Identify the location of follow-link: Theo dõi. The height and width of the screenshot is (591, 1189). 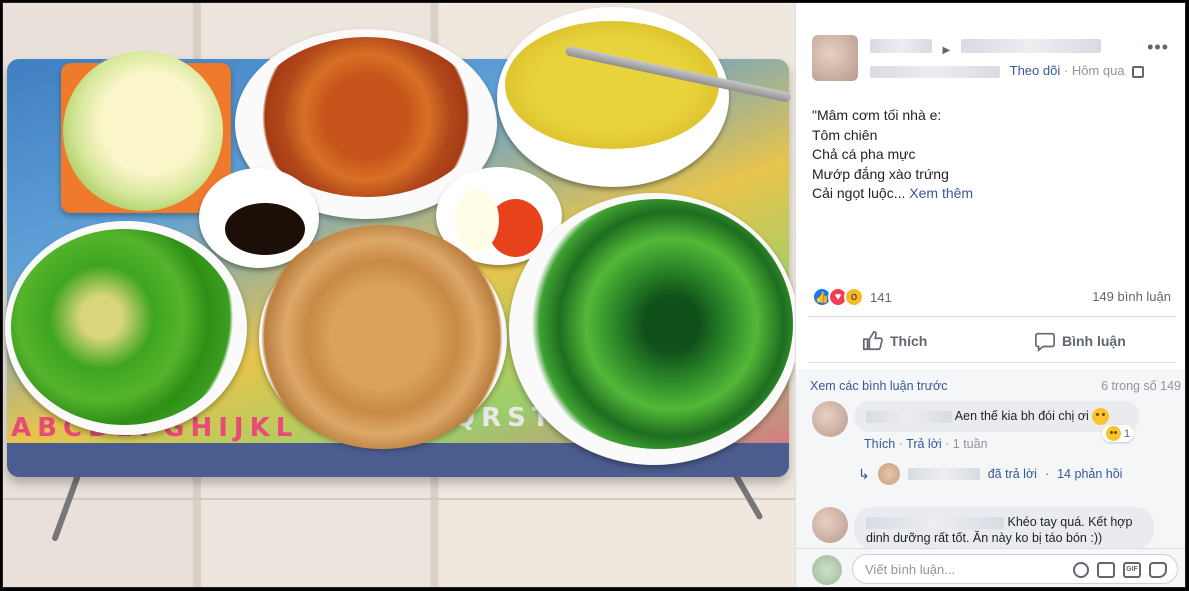
(1035, 70).